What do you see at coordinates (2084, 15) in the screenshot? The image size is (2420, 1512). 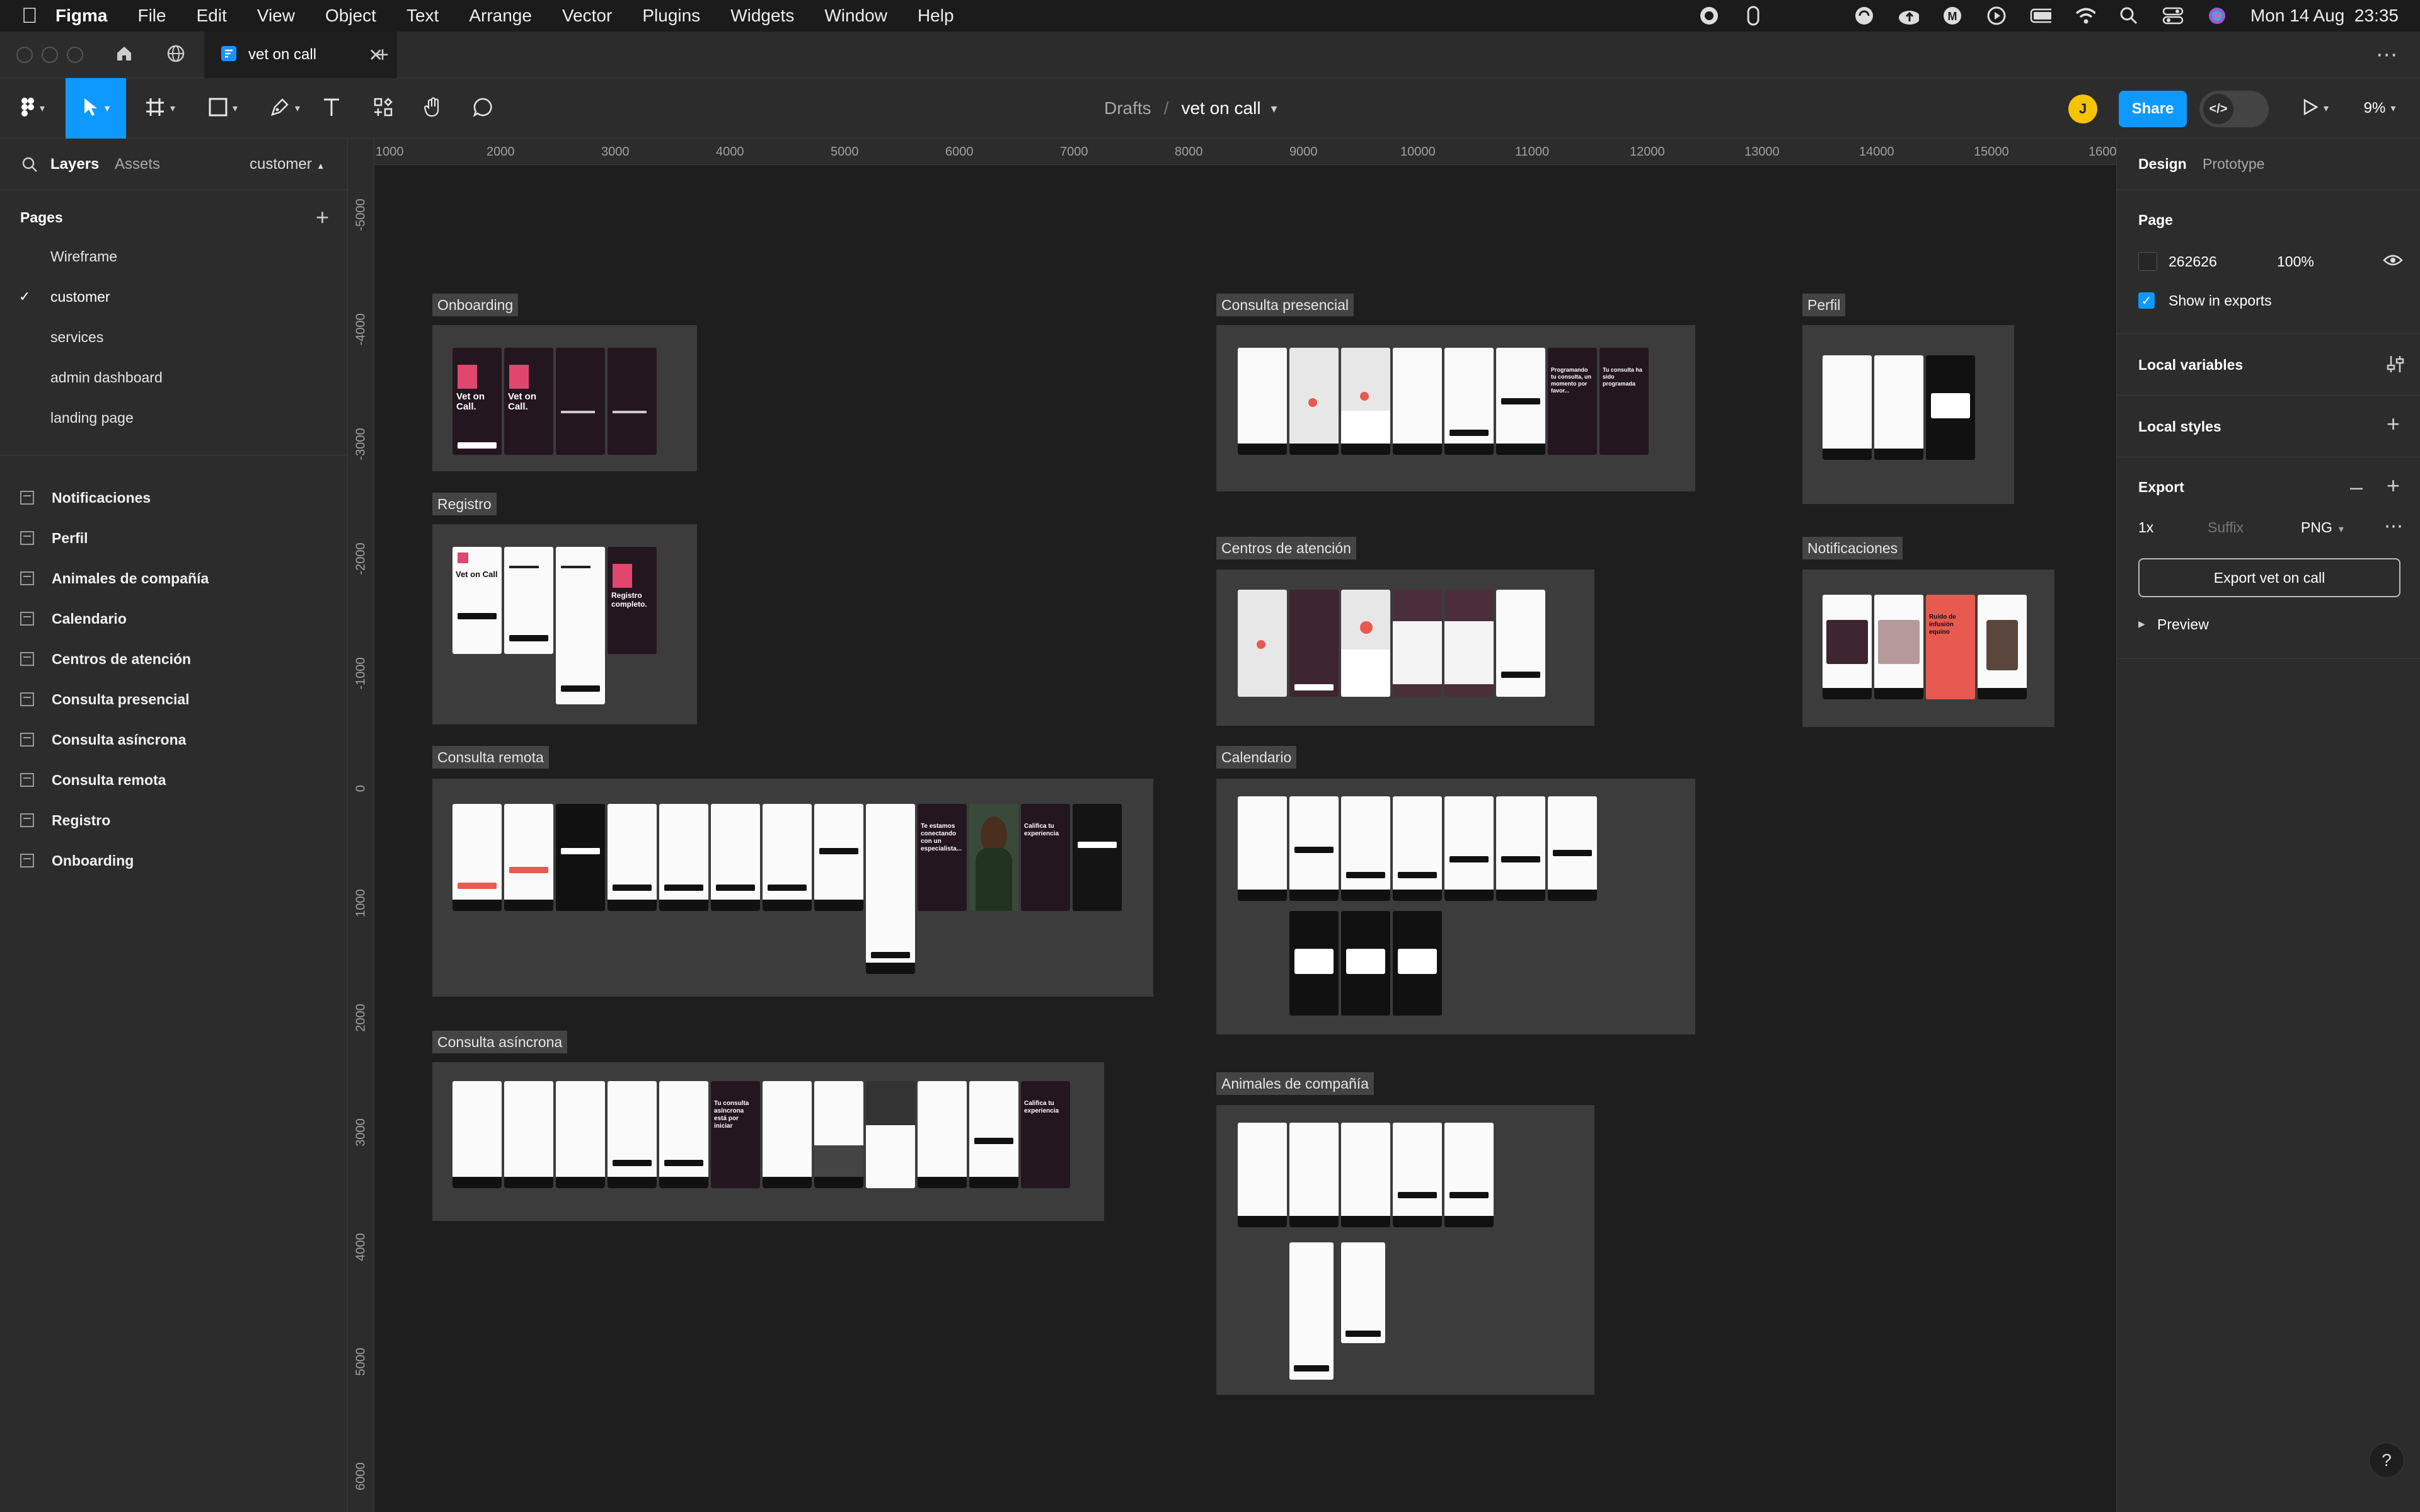 I see `wifi-icon` at bounding box center [2084, 15].